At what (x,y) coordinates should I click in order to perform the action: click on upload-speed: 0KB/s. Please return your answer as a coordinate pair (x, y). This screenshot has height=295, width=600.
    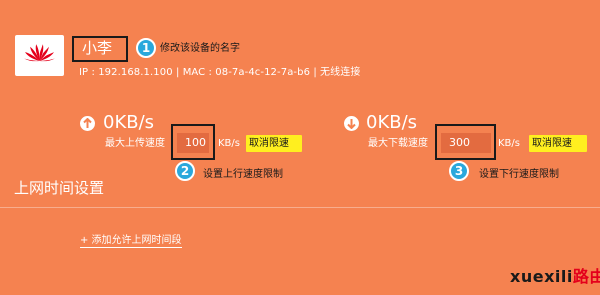
    Looking at the image, I should click on (129, 122).